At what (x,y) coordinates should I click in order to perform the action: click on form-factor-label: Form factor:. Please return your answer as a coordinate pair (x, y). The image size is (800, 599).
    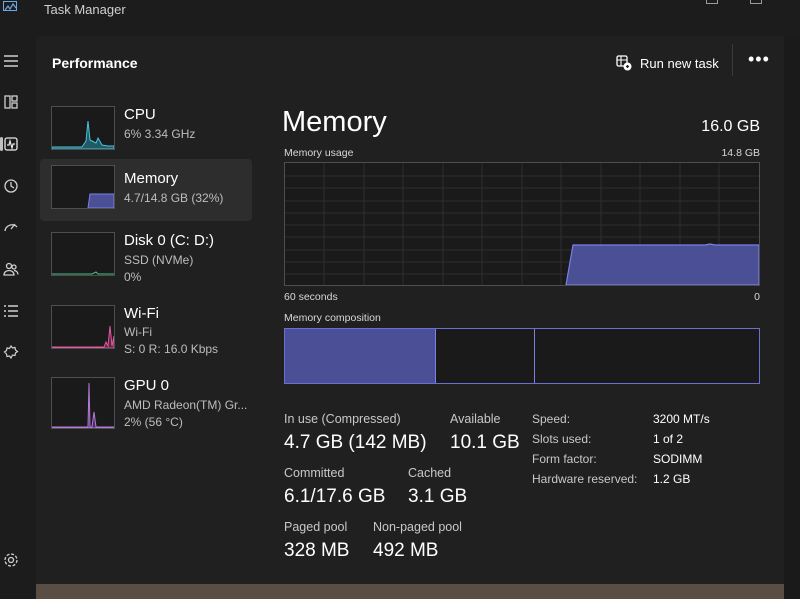
    Looking at the image, I should click on (564, 459).